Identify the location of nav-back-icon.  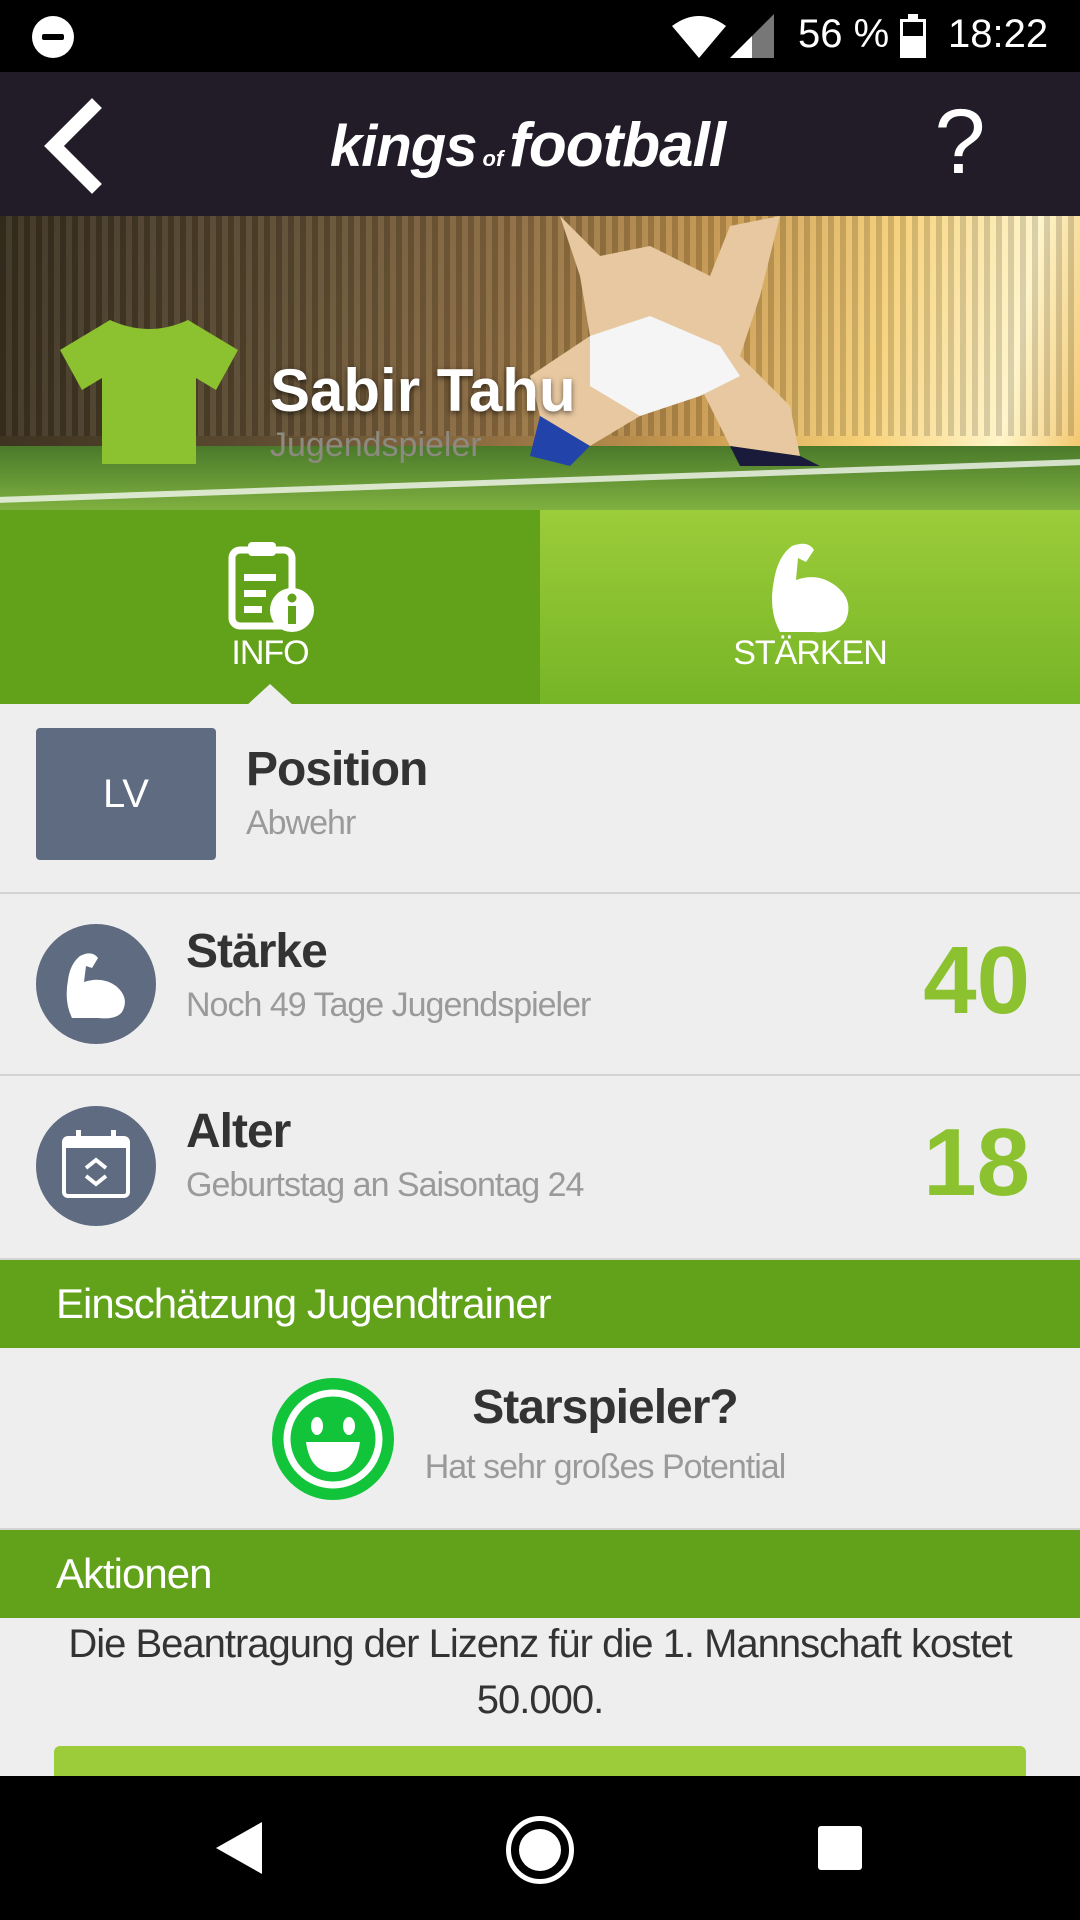
(240, 1848).